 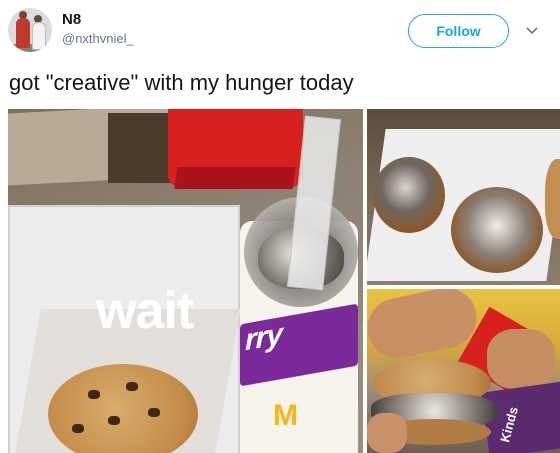 I want to click on chevron-down-icon, so click(x=532, y=31).